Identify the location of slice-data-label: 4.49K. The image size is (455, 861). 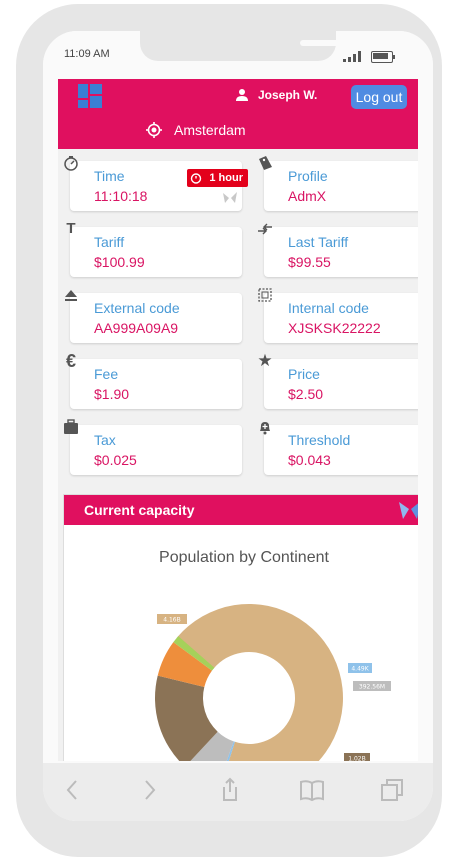
(360, 668).